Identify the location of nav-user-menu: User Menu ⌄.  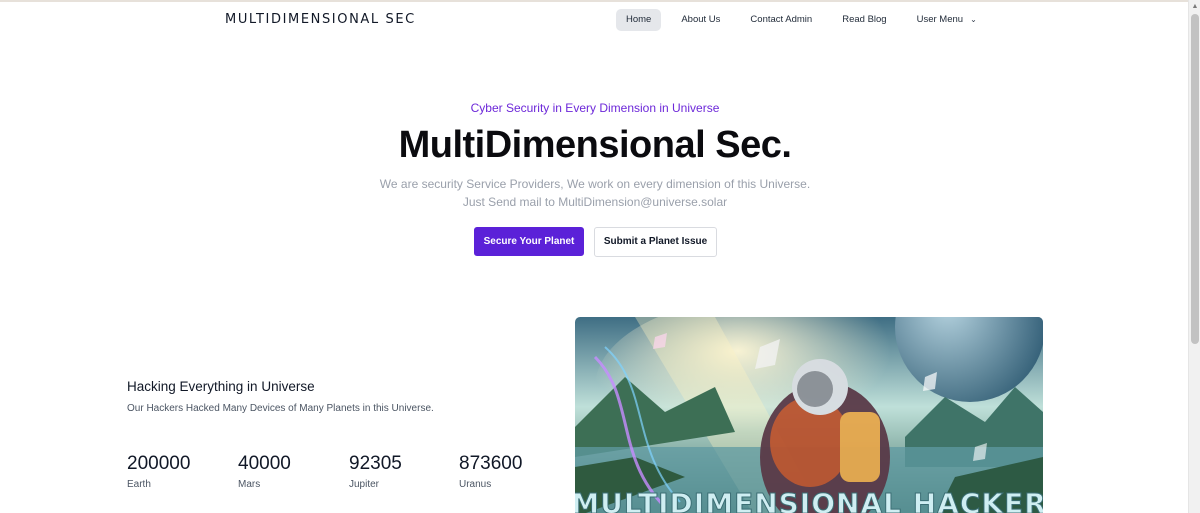
(947, 20).